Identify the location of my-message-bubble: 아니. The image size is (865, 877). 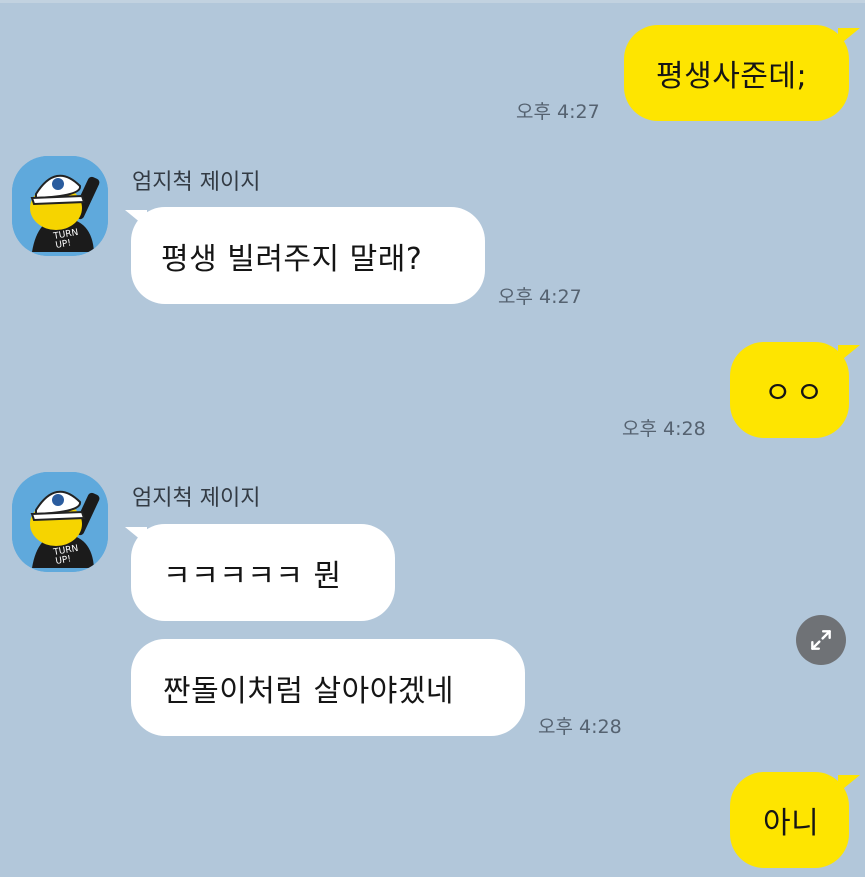
(789, 820).